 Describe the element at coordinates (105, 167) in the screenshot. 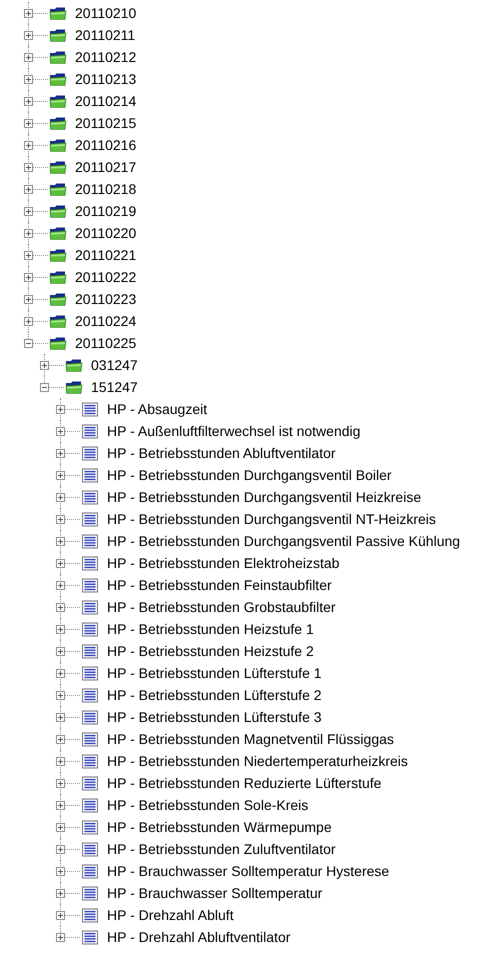

I see `folder-name: 20110217` at that location.